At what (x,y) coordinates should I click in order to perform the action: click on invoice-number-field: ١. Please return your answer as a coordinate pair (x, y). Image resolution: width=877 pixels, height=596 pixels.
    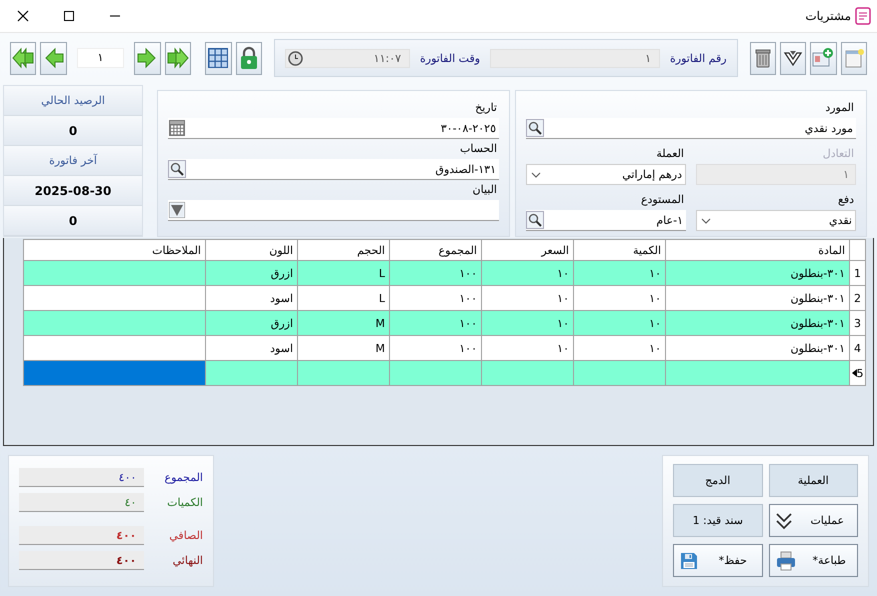
    Looking at the image, I should click on (575, 58).